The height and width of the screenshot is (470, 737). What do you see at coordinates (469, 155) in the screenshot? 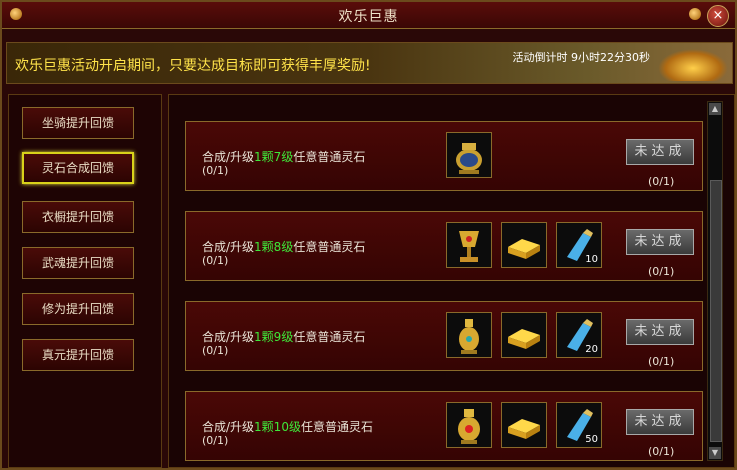
I see `golden-urn-icon` at bounding box center [469, 155].